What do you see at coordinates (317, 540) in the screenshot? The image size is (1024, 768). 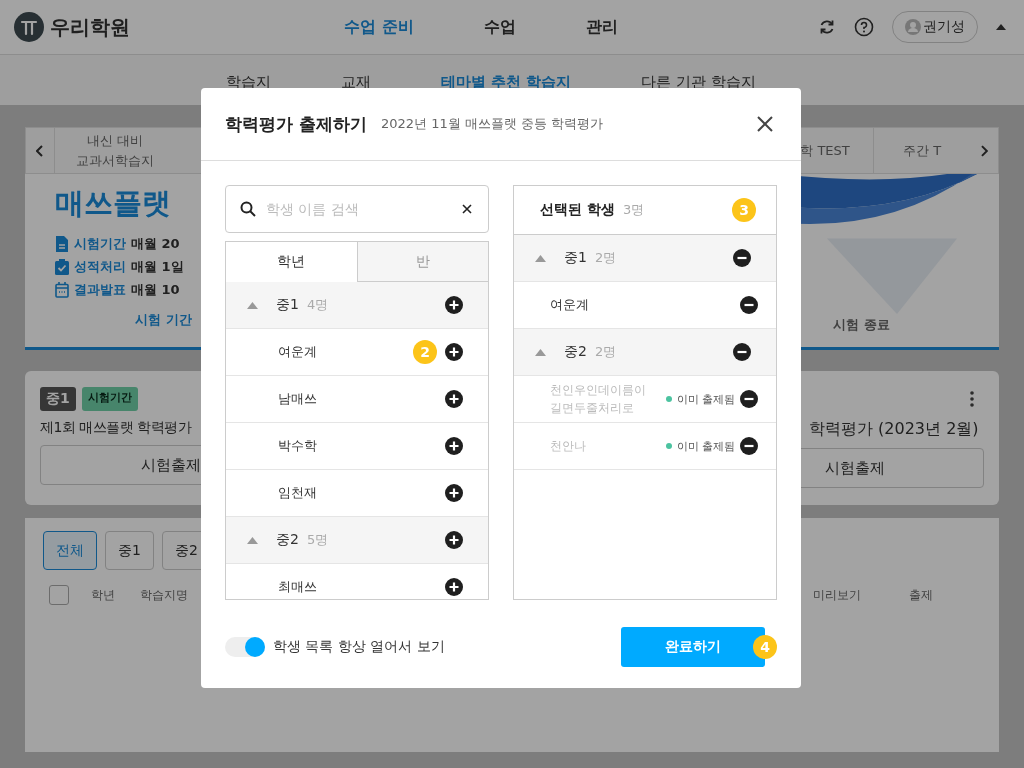 I see `group-count: 5명` at bounding box center [317, 540].